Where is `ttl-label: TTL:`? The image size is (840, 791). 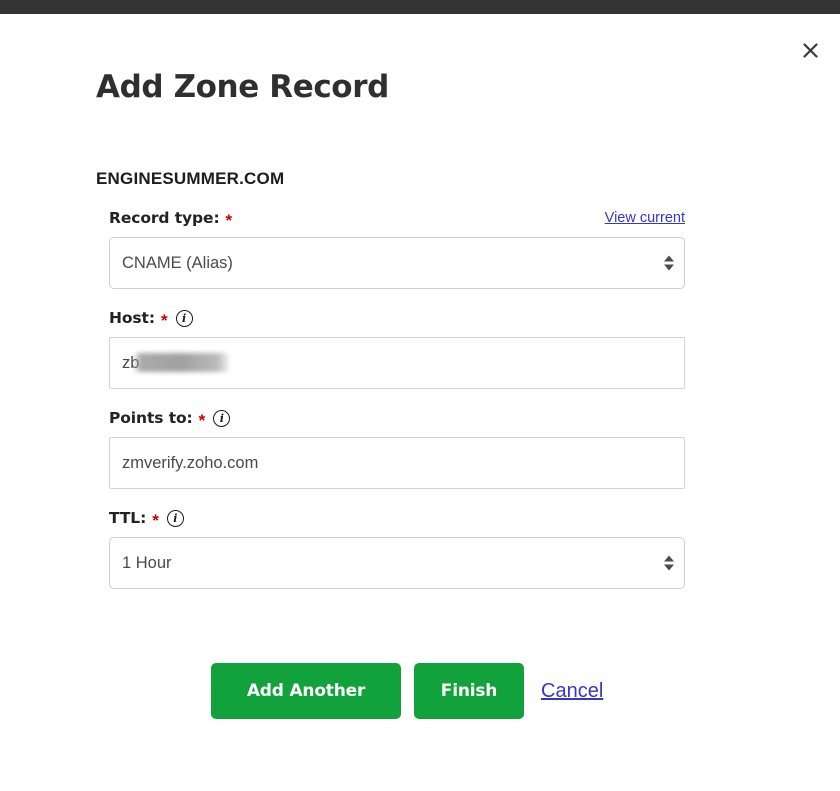
ttl-label: TTL: is located at coordinates (128, 518).